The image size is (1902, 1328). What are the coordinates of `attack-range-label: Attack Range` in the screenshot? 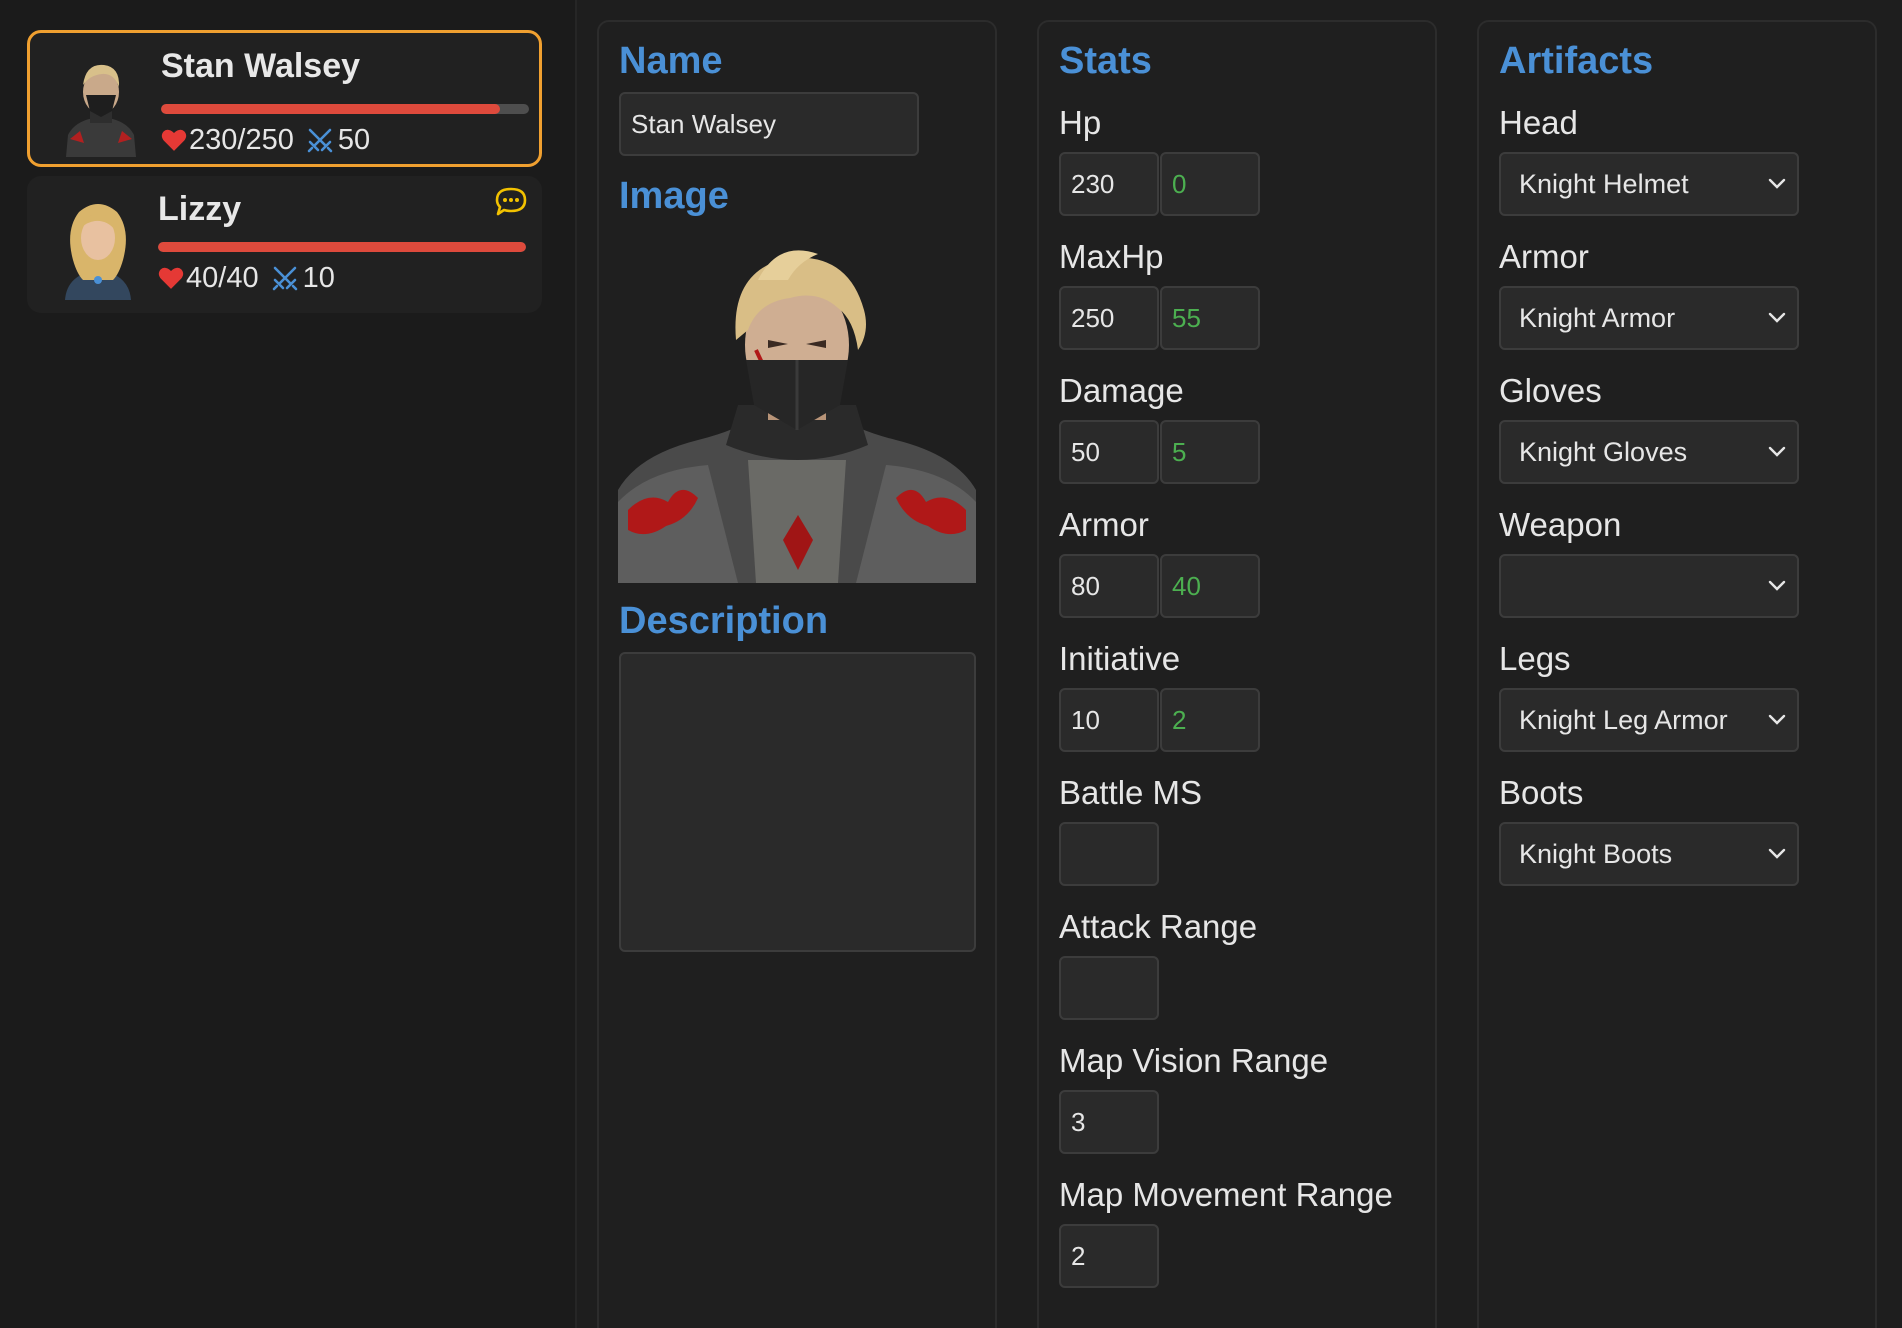 It's located at (1158, 926).